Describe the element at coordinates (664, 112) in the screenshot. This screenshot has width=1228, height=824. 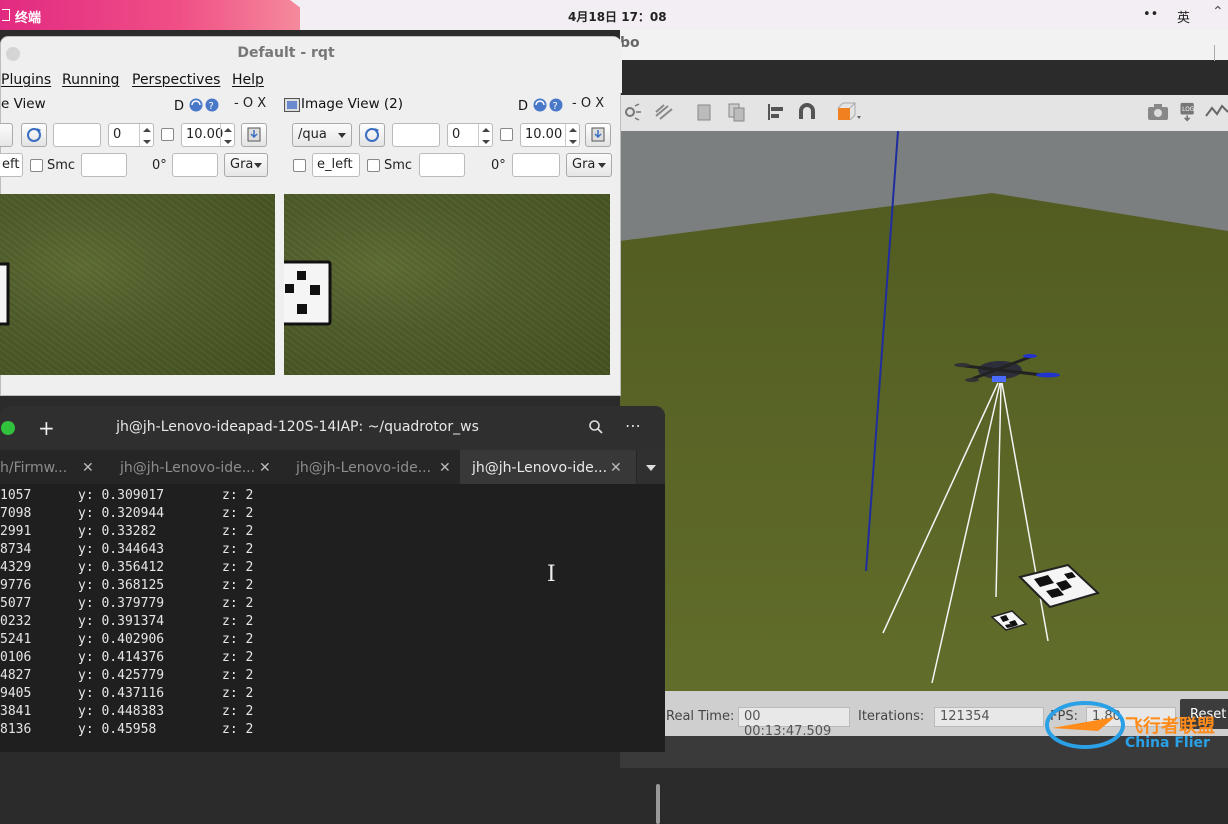
I see `lines-light-icon` at that location.